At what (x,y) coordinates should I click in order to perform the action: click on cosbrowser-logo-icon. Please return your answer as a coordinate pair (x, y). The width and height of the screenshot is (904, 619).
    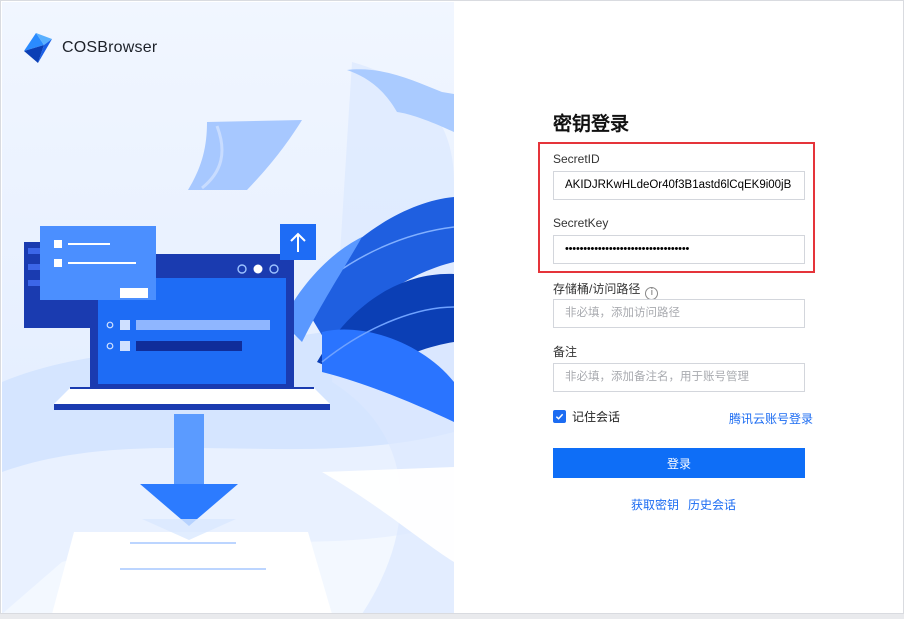
    Looking at the image, I should click on (38, 48).